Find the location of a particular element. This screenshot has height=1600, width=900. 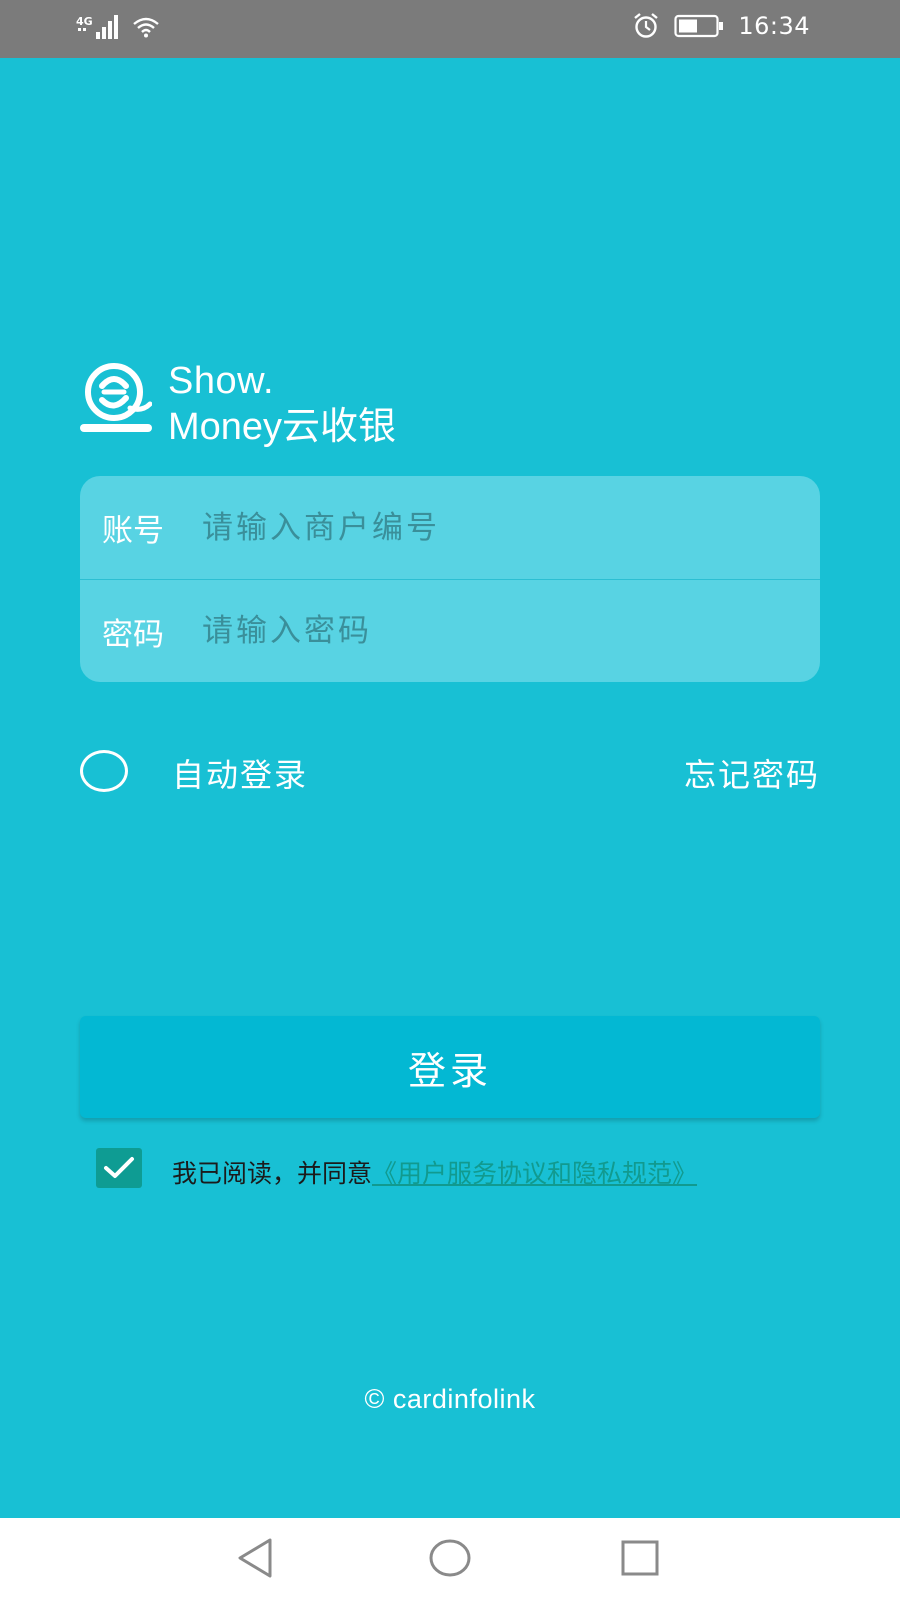

agreement-text: 我已阅读，并同意《用户服务协议和隐私规范》 is located at coordinates (434, 1172).